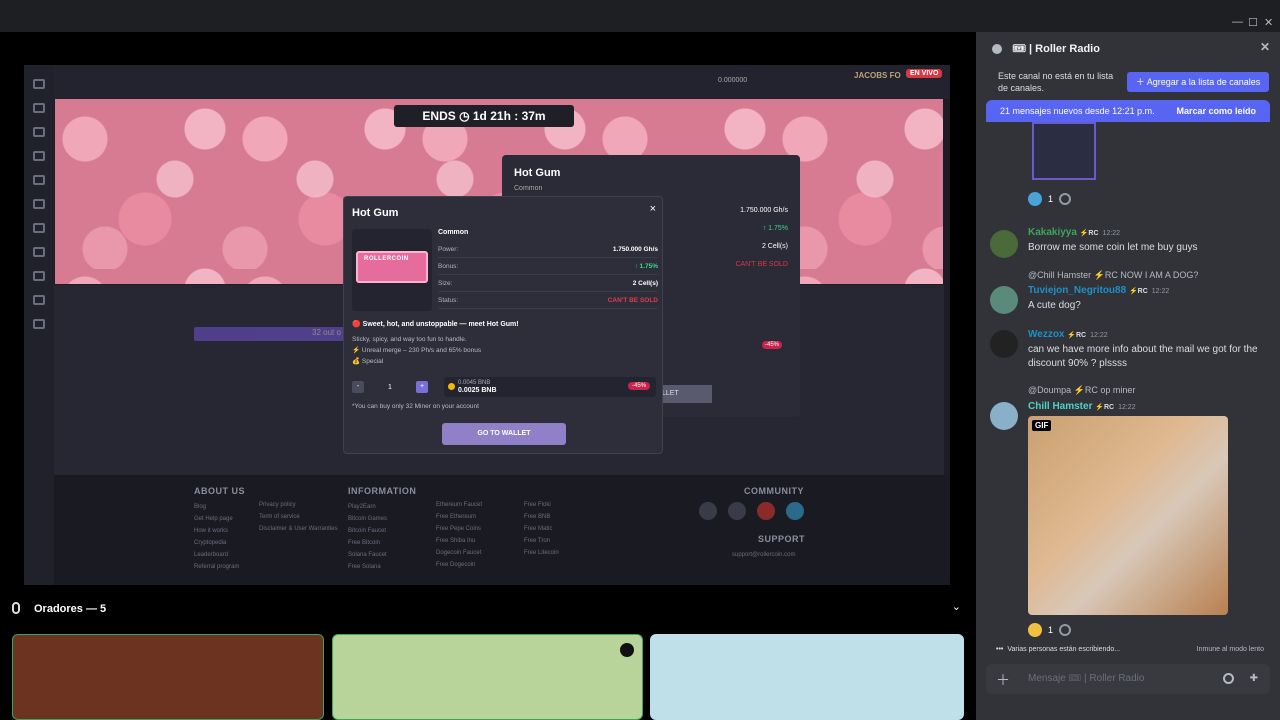  I want to click on quantity-stepper: - 1 +, so click(396, 387).